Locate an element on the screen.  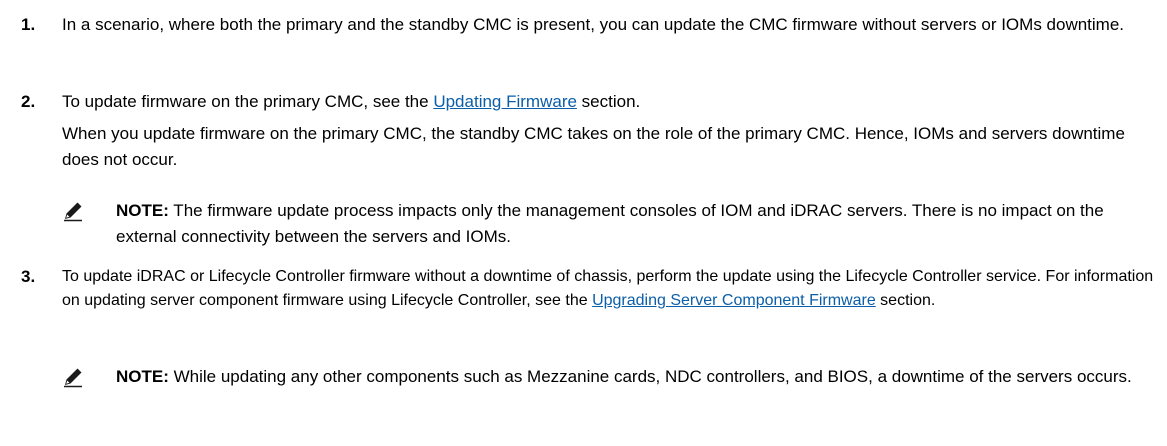
step-number: 2. is located at coordinates (28, 101).